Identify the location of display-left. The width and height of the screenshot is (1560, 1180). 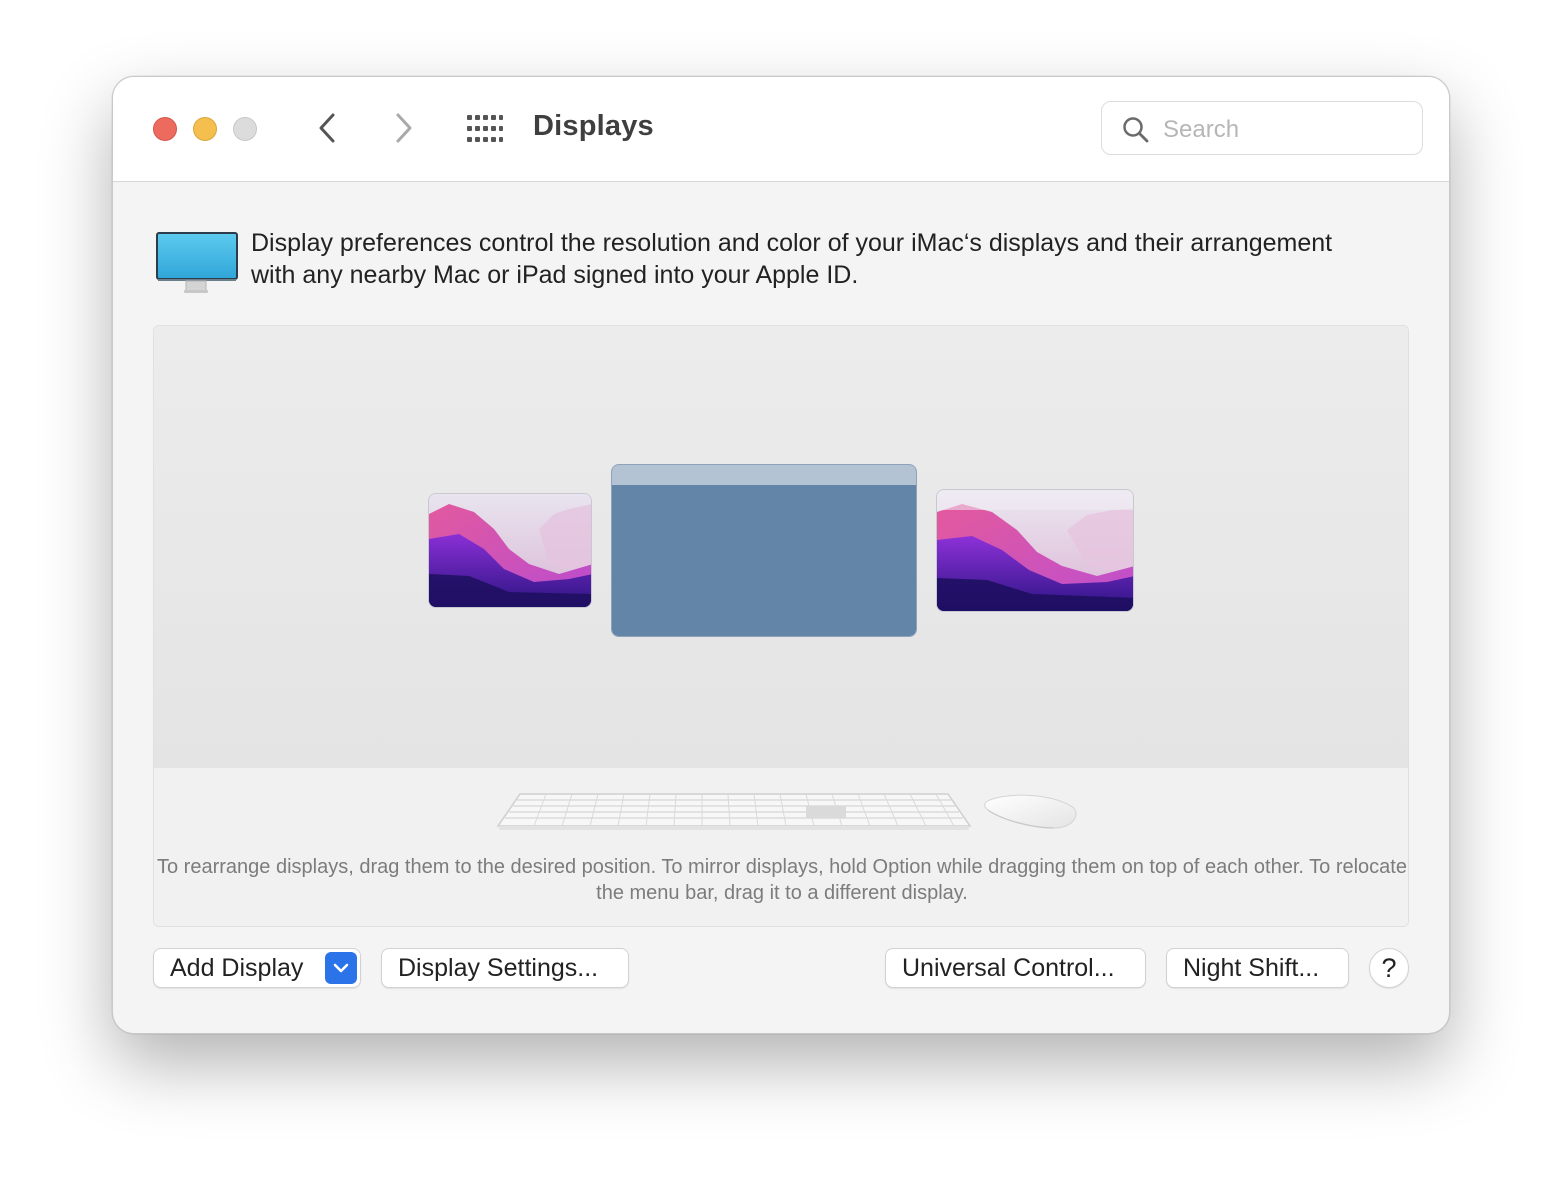
(510, 550).